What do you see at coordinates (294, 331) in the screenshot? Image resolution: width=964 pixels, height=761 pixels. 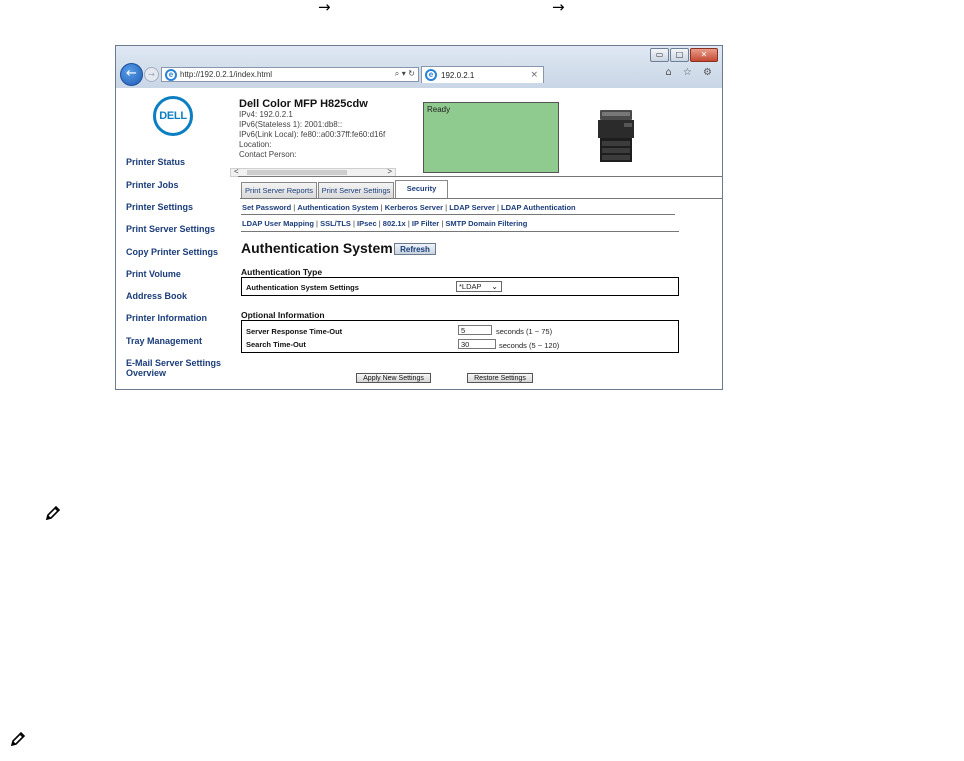 I see `response-timeout-label: Server Response Time-Out` at bounding box center [294, 331].